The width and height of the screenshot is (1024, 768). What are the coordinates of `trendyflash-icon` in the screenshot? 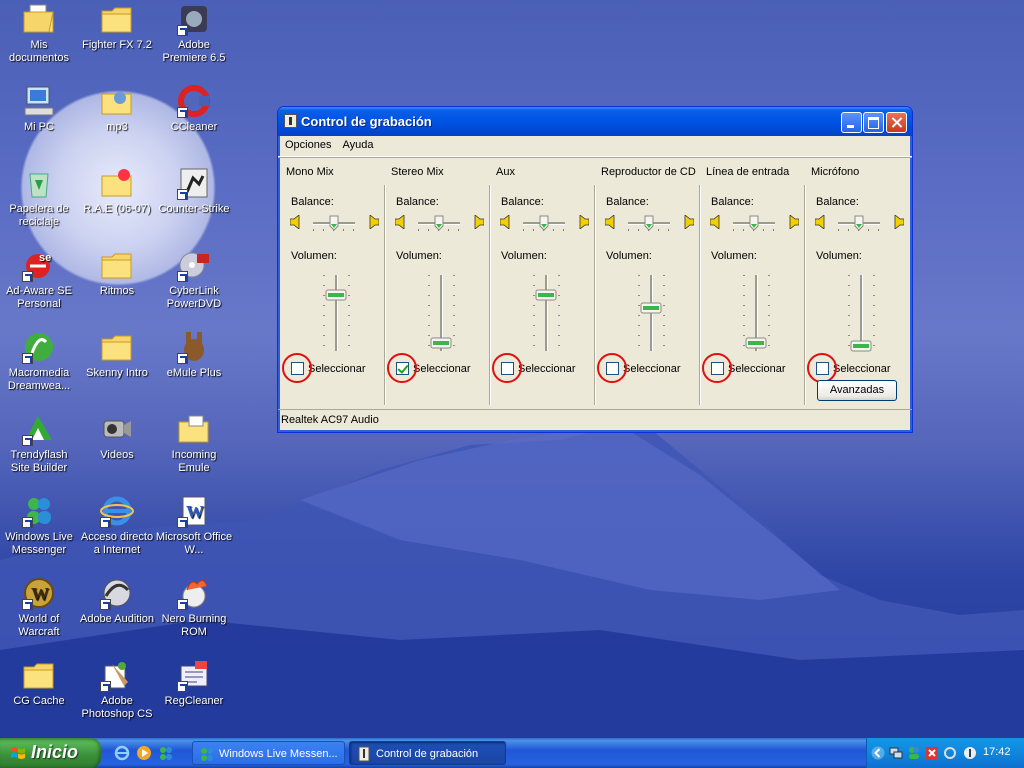 It's located at (39, 429).